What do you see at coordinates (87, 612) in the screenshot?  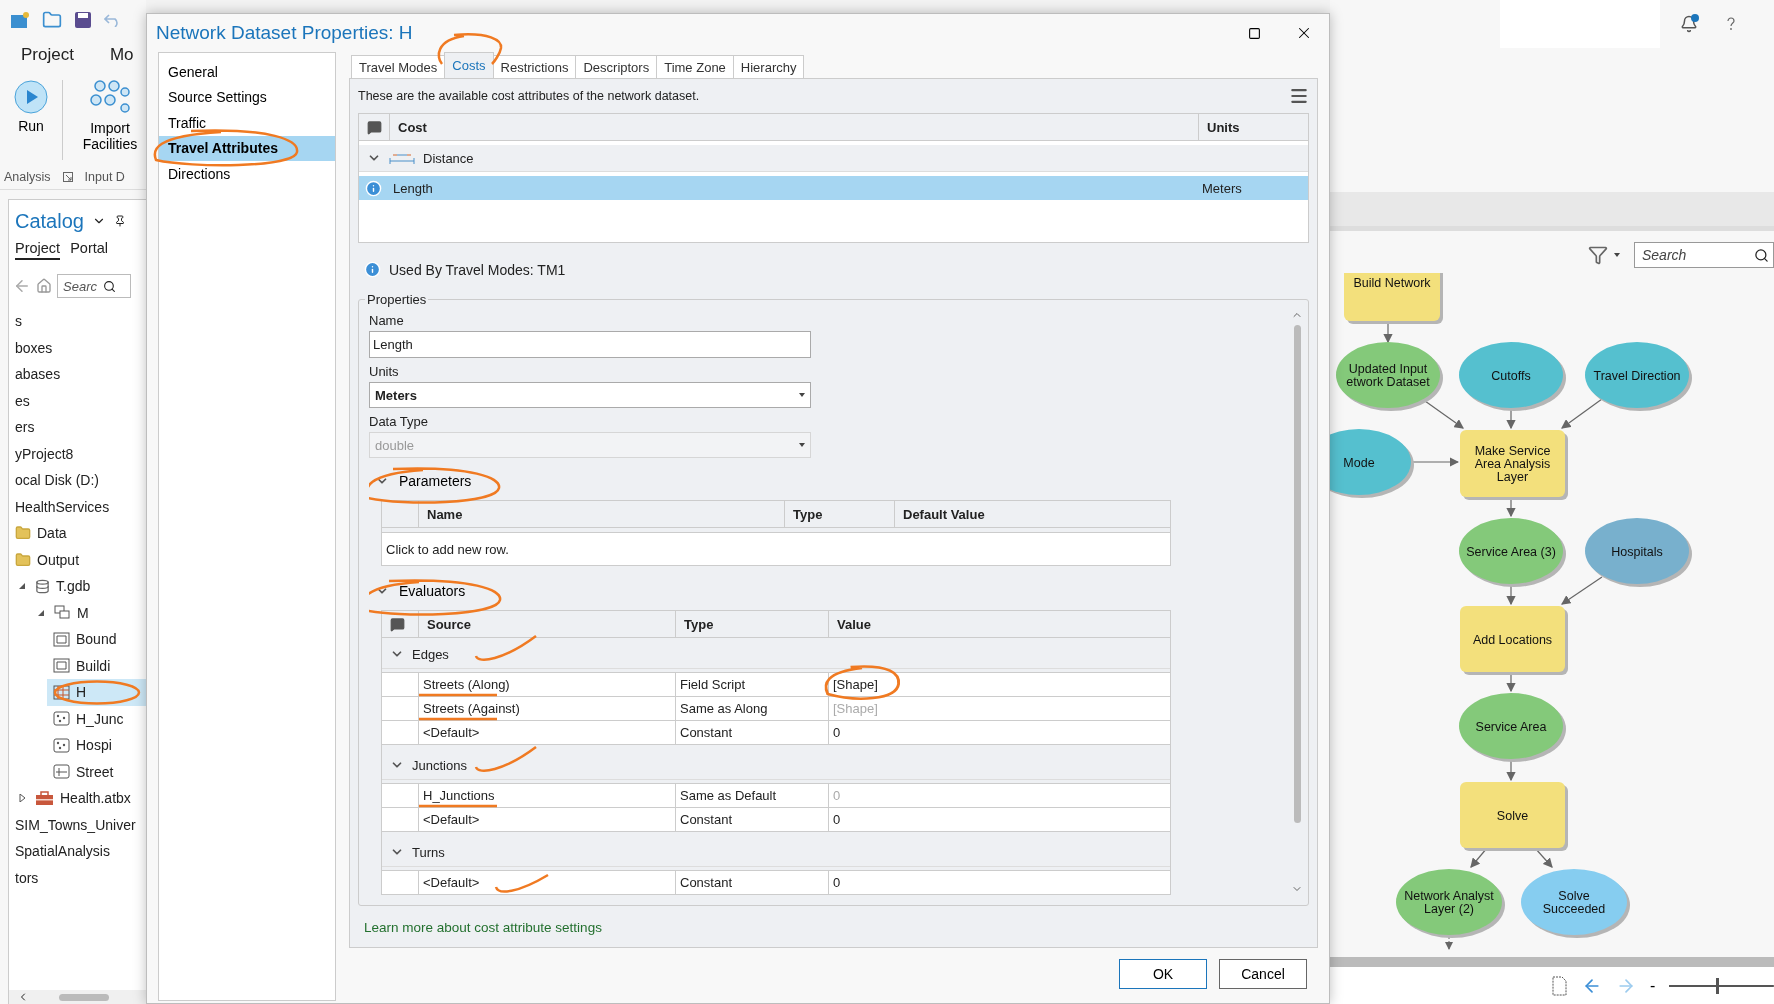 I see `tree-item: M` at bounding box center [87, 612].